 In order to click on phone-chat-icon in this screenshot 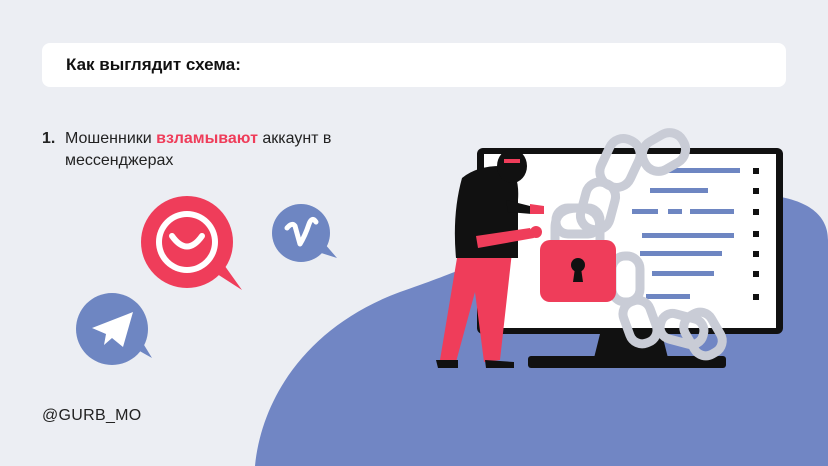, I will do `click(191, 243)`.